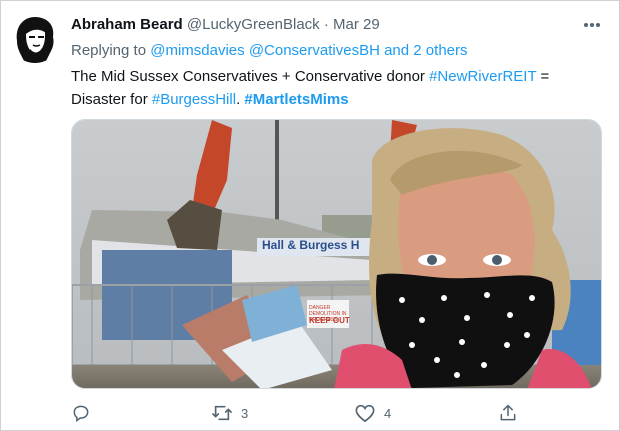 This screenshot has height=431, width=620. What do you see at coordinates (81, 413) in the screenshot?
I see `reply-icon` at bounding box center [81, 413].